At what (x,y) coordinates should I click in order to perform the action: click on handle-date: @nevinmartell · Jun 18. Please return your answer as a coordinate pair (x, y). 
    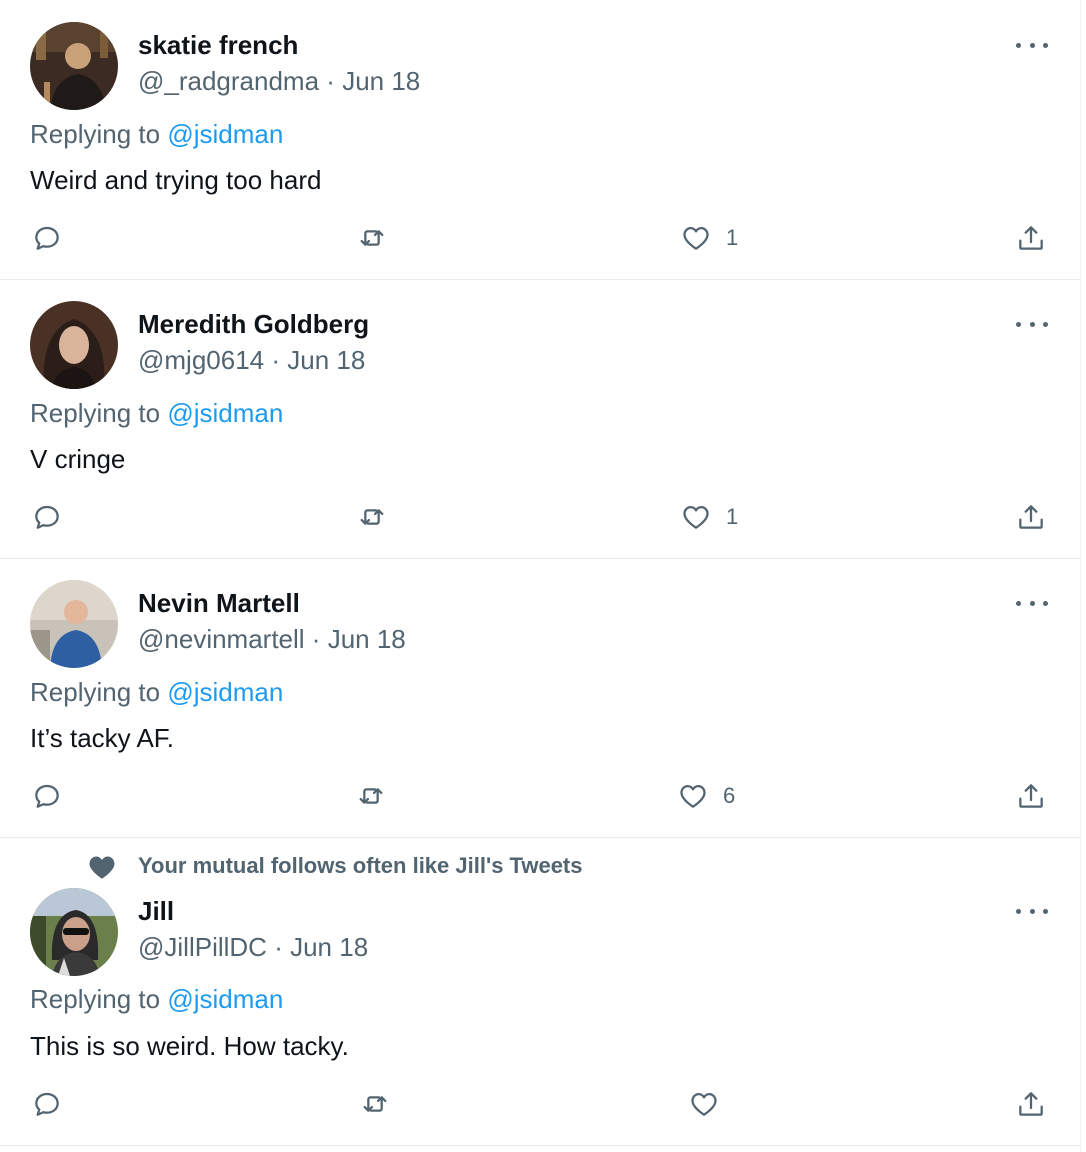
    Looking at the image, I should click on (272, 639).